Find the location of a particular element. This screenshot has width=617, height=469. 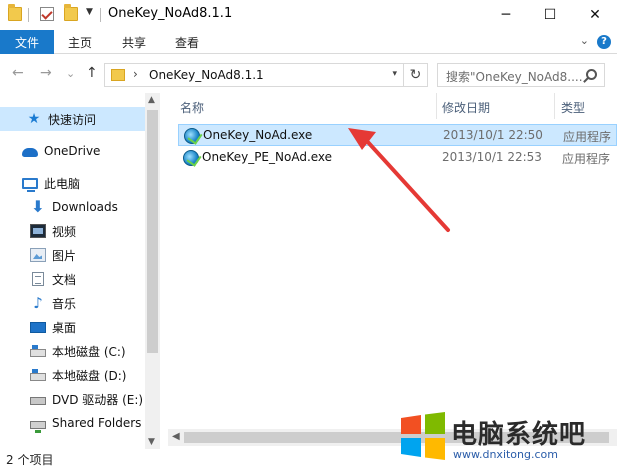

windows-logo-icon is located at coordinates (423, 436).